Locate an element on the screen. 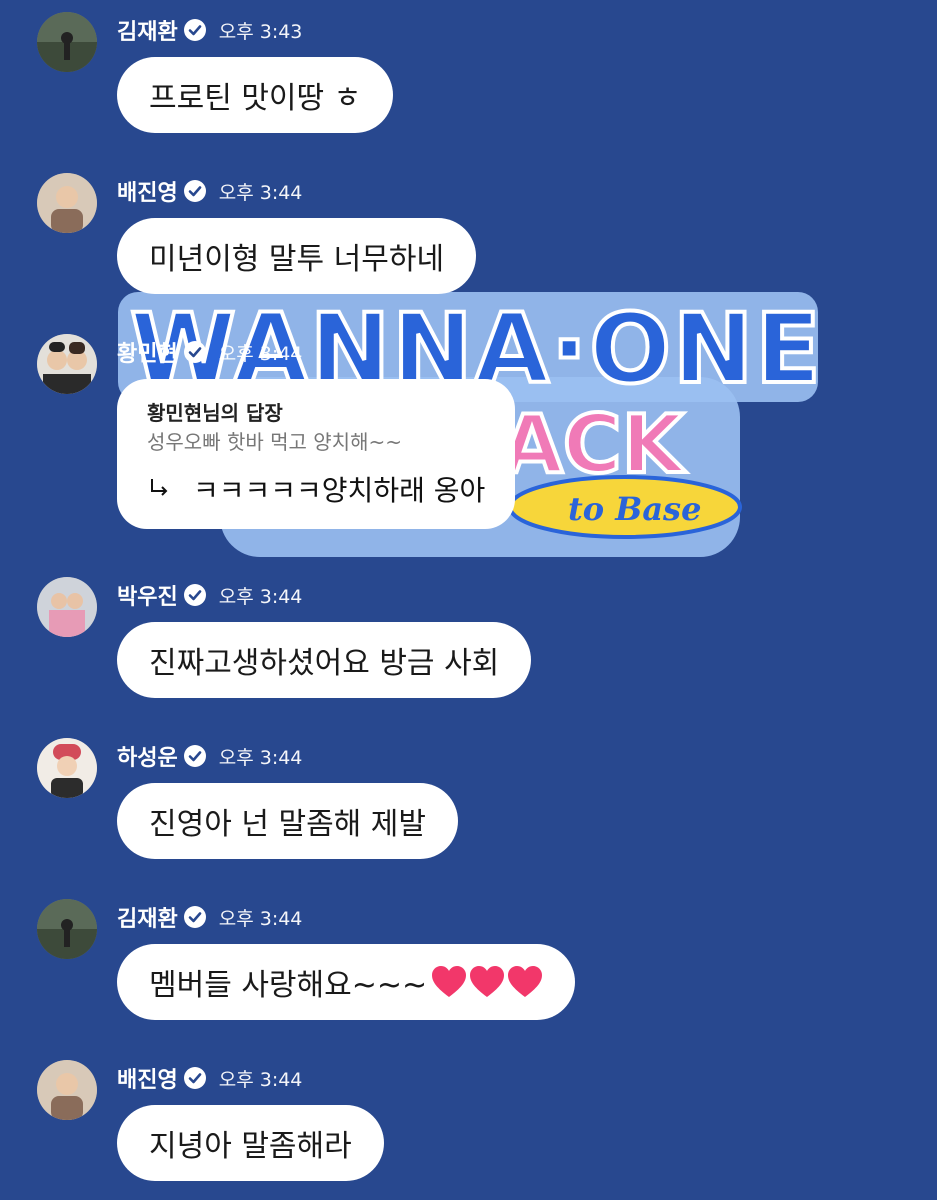 The height and width of the screenshot is (1200, 937). sender-name: 황민현 is located at coordinates (147, 352).